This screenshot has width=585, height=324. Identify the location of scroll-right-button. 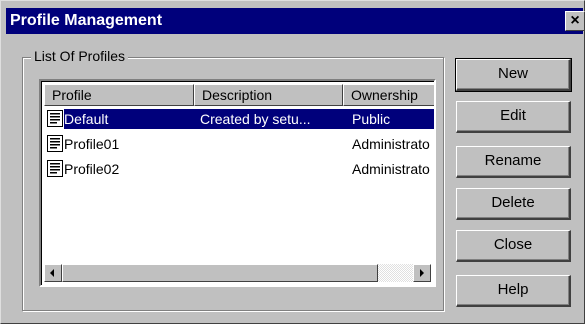
(422, 273).